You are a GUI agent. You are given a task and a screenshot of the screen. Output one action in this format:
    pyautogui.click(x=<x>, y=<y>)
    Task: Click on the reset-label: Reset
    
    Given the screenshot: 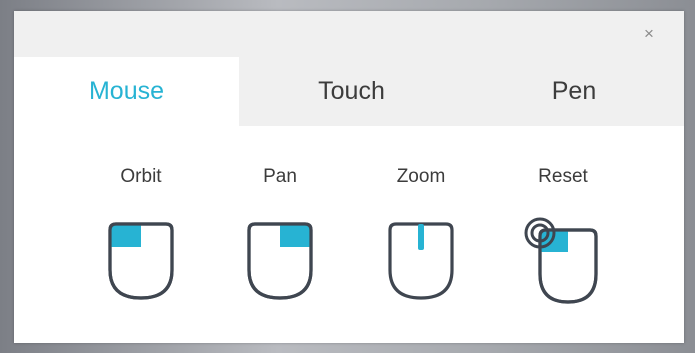 What is the action you would take?
    pyautogui.click(x=563, y=176)
    